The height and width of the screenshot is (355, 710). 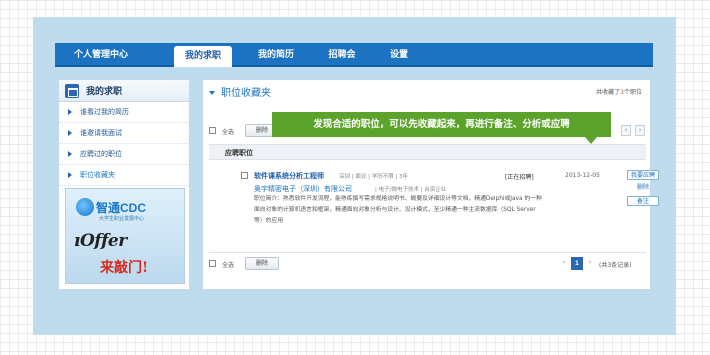 What do you see at coordinates (441, 128) in the screenshot?
I see `hint-tooltip: 发现合适的职位，可以先收藏起来，再进行备注、分析或应聘` at bounding box center [441, 128].